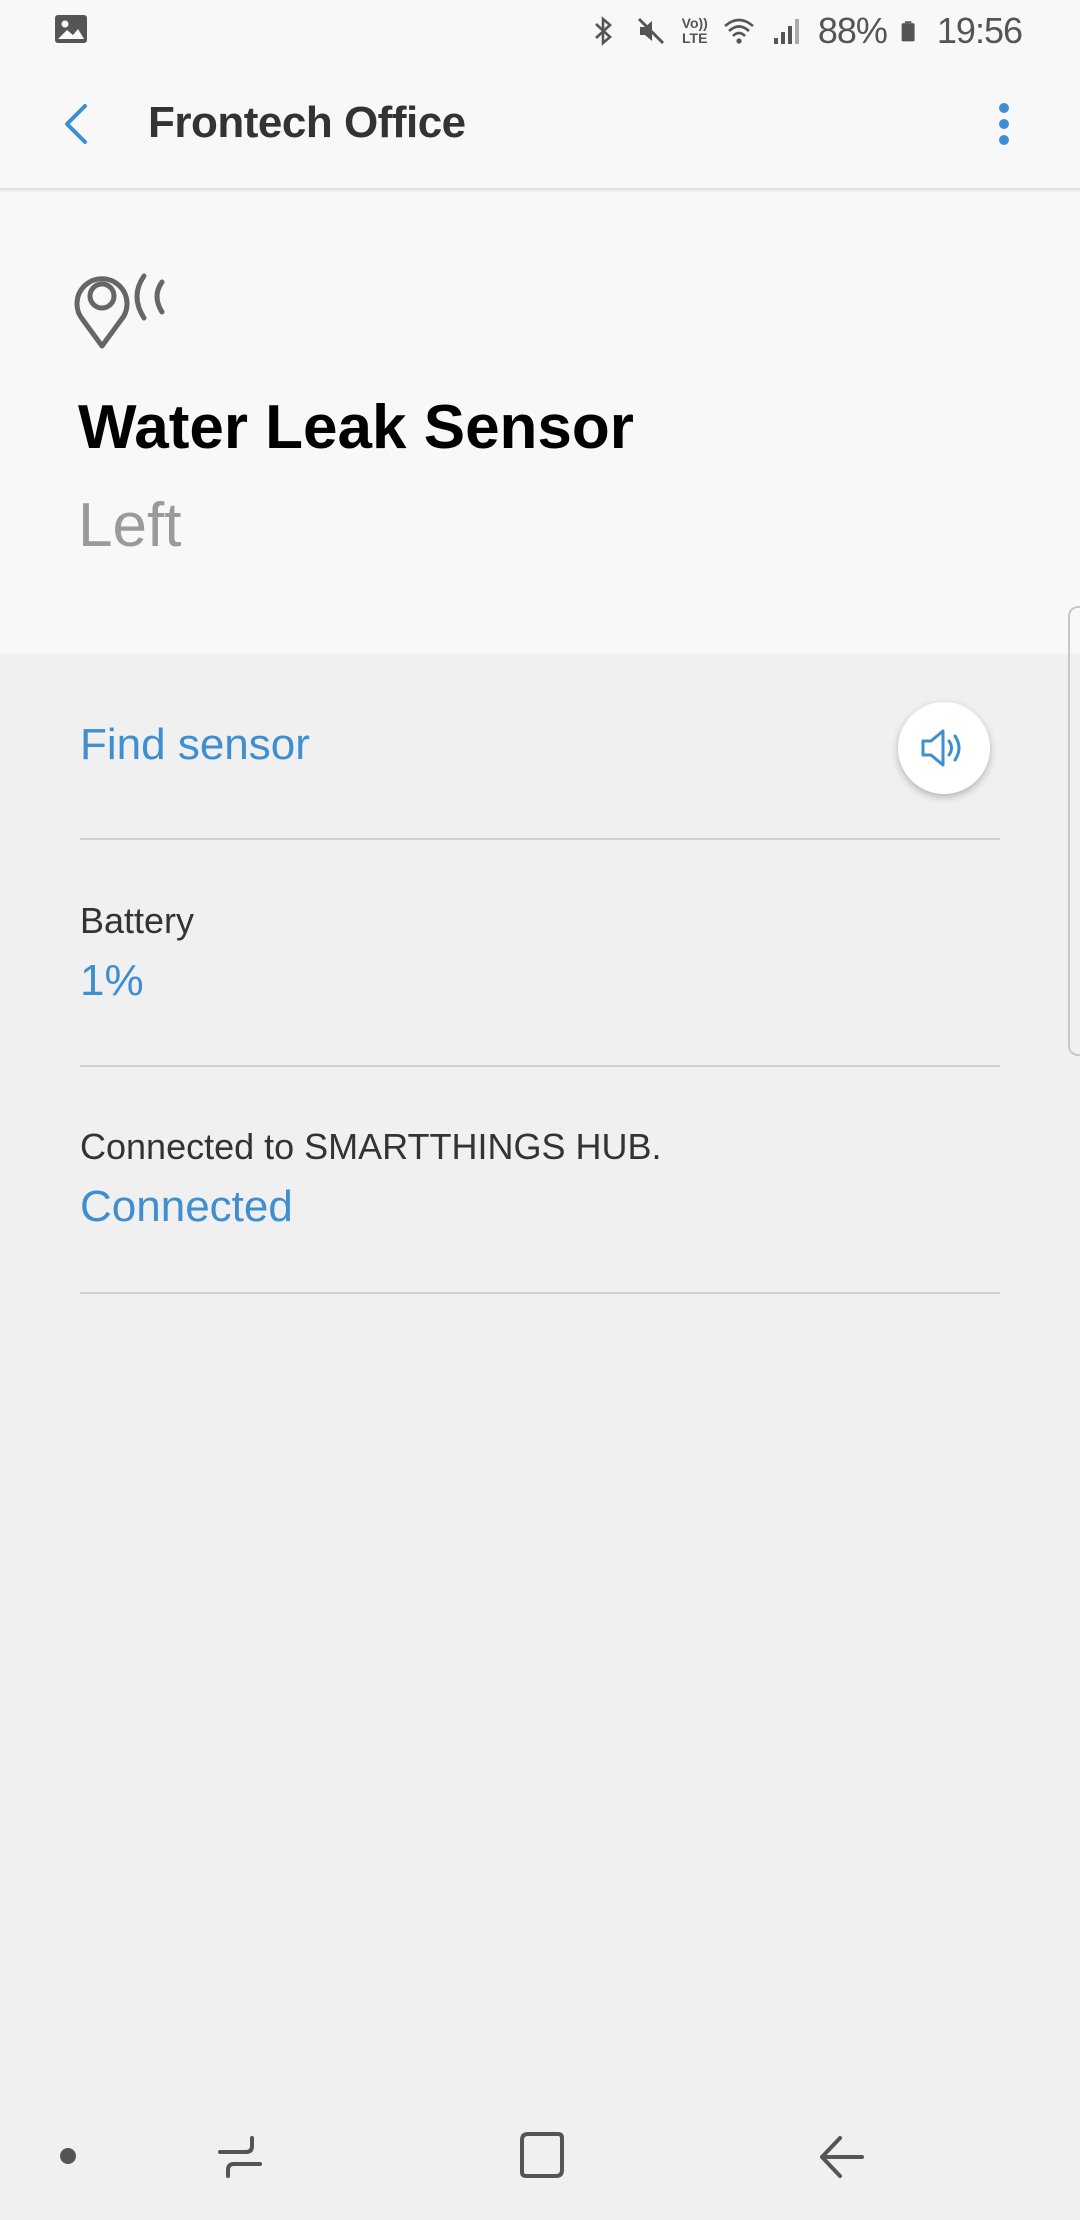 This screenshot has height=2220, width=1080. I want to click on volte-indicator: Vo)) LTE, so click(695, 31).